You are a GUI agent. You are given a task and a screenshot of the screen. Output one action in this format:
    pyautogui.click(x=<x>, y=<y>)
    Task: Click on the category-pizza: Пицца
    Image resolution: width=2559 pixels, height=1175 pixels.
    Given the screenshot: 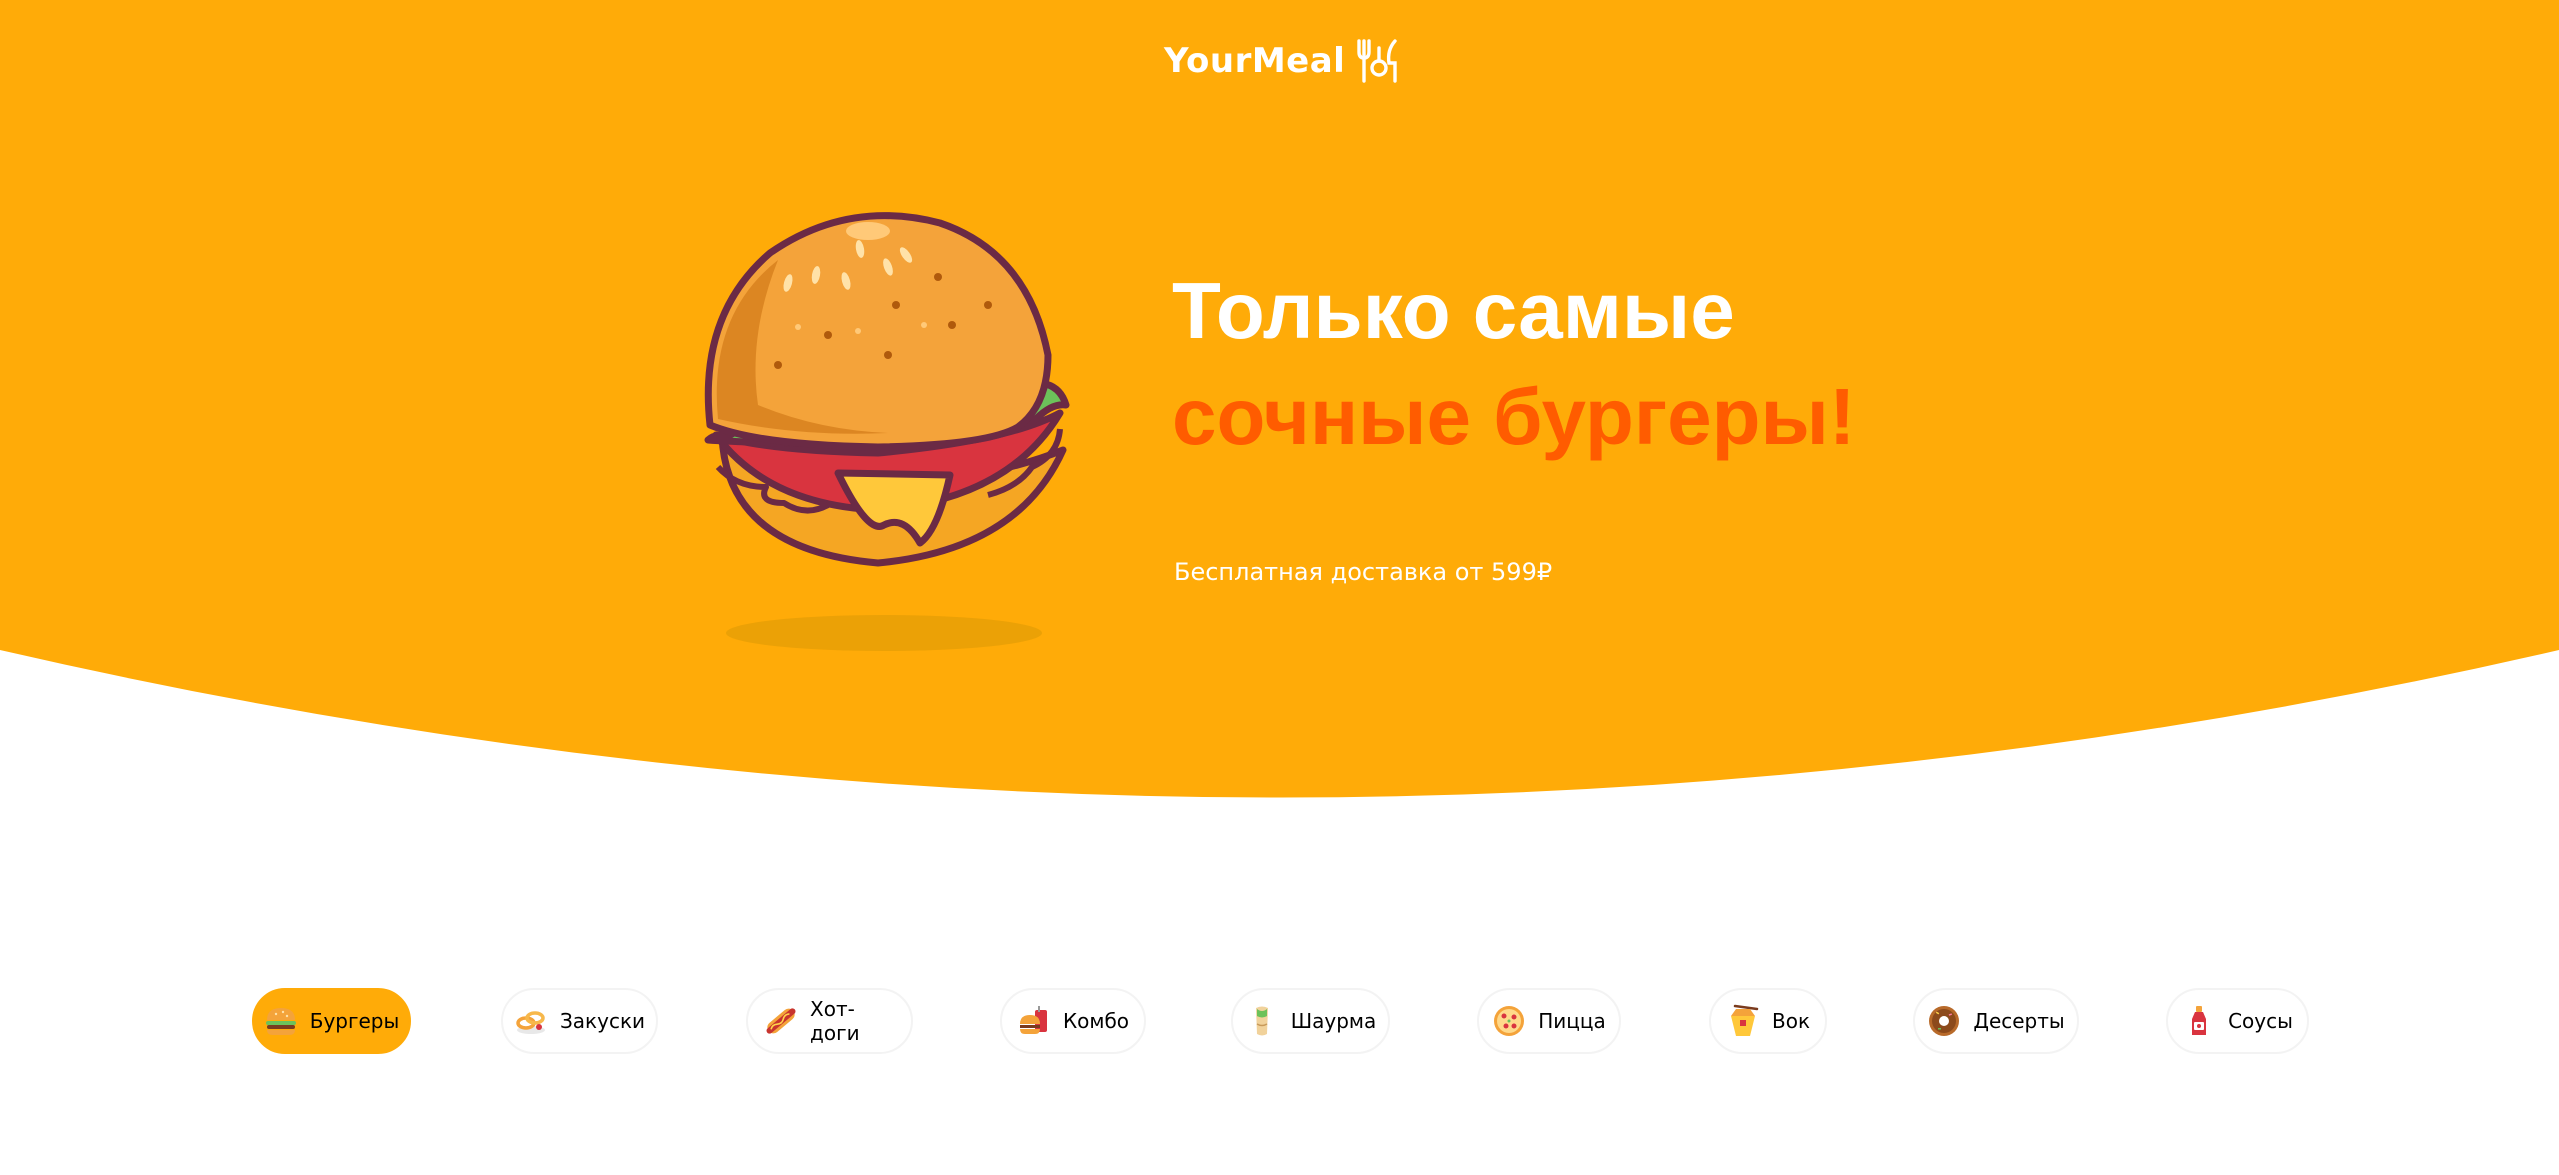 What is the action you would take?
    pyautogui.click(x=1549, y=1021)
    